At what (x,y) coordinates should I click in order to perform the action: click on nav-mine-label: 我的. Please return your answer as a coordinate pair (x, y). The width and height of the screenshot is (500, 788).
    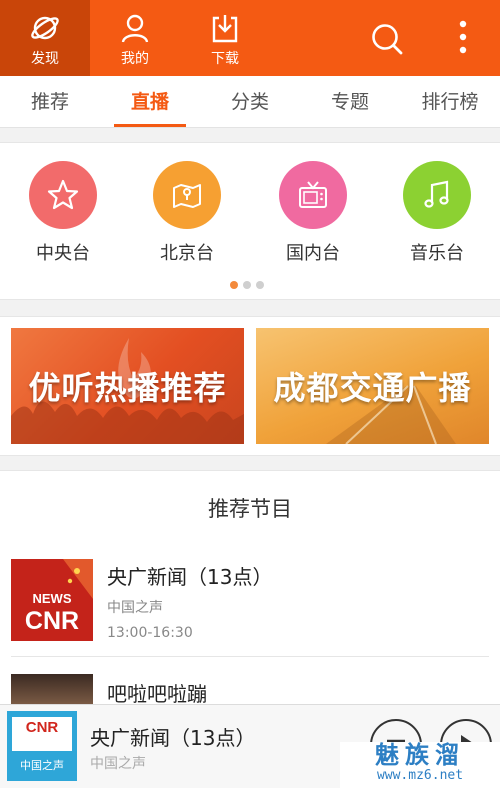
    Looking at the image, I should click on (135, 59).